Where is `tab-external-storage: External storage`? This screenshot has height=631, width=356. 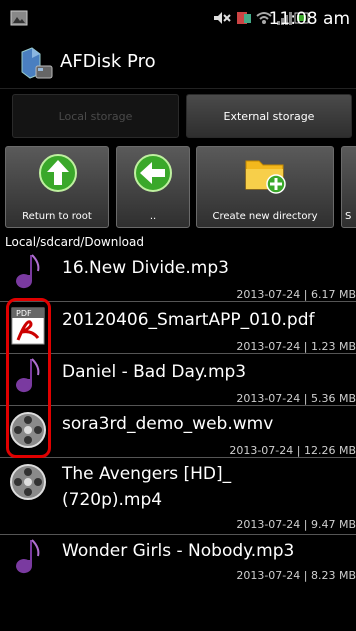 tab-external-storage: External storage is located at coordinates (269, 116).